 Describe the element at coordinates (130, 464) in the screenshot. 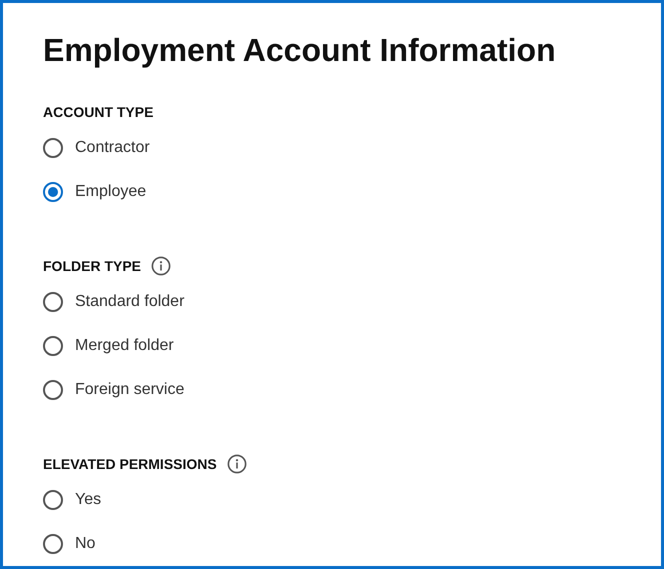

I see `section-label: ELEVATED PERMISSIONS` at that location.